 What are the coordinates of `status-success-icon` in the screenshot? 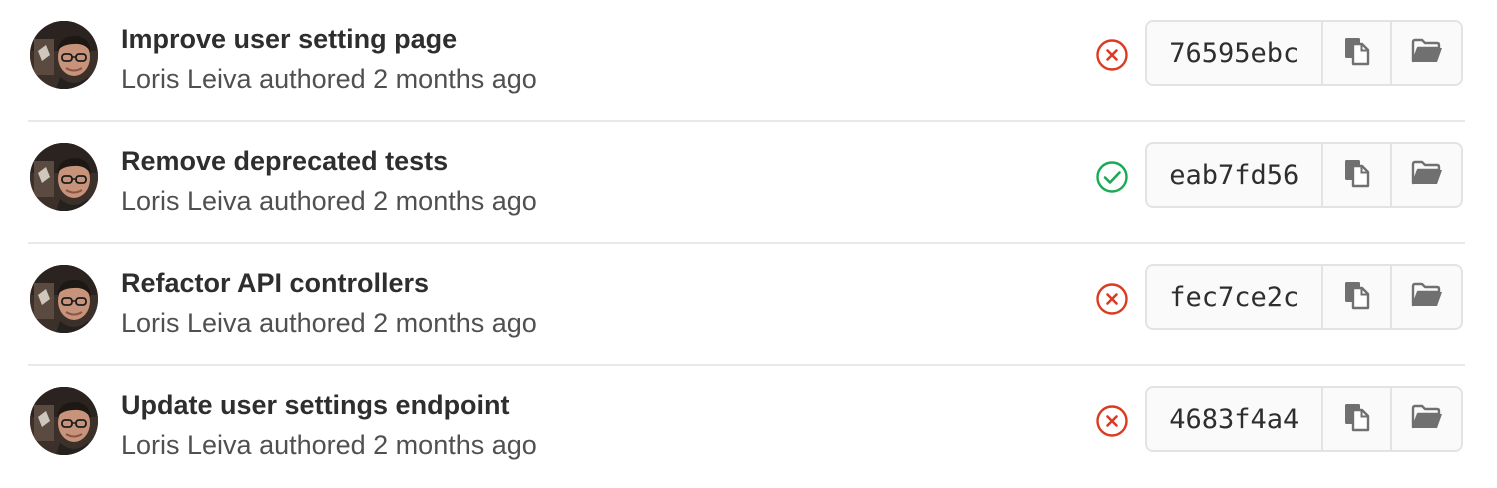 It's located at (1112, 177).